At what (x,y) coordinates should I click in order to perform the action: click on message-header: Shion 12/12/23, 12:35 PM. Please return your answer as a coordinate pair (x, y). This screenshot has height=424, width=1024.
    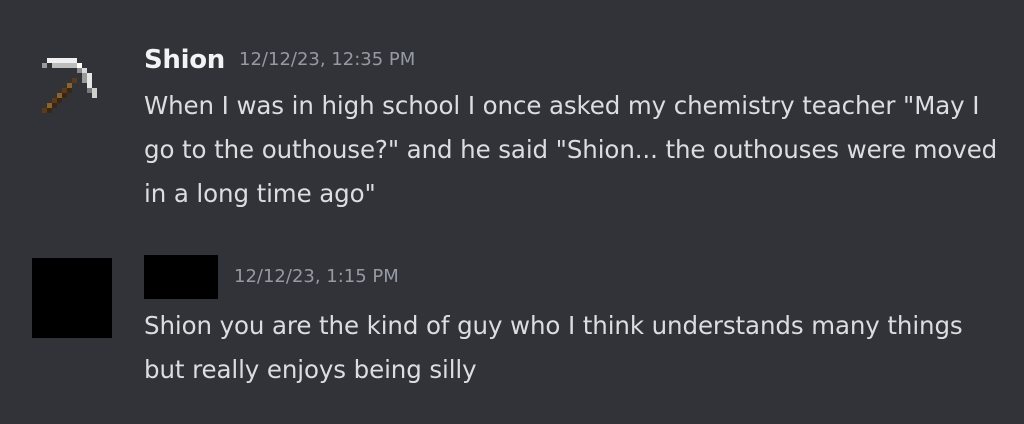
    Looking at the image, I should click on (279, 60).